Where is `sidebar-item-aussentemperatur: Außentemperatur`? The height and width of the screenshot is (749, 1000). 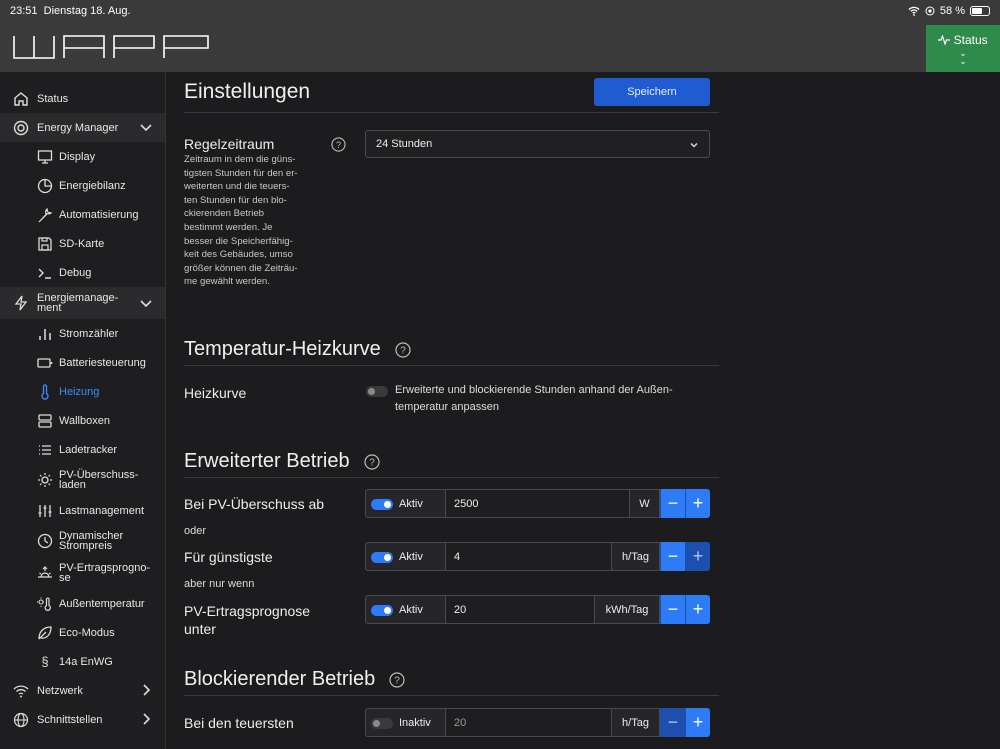
sidebar-item-aussentemperatur: Außentemperatur is located at coordinates (82, 603).